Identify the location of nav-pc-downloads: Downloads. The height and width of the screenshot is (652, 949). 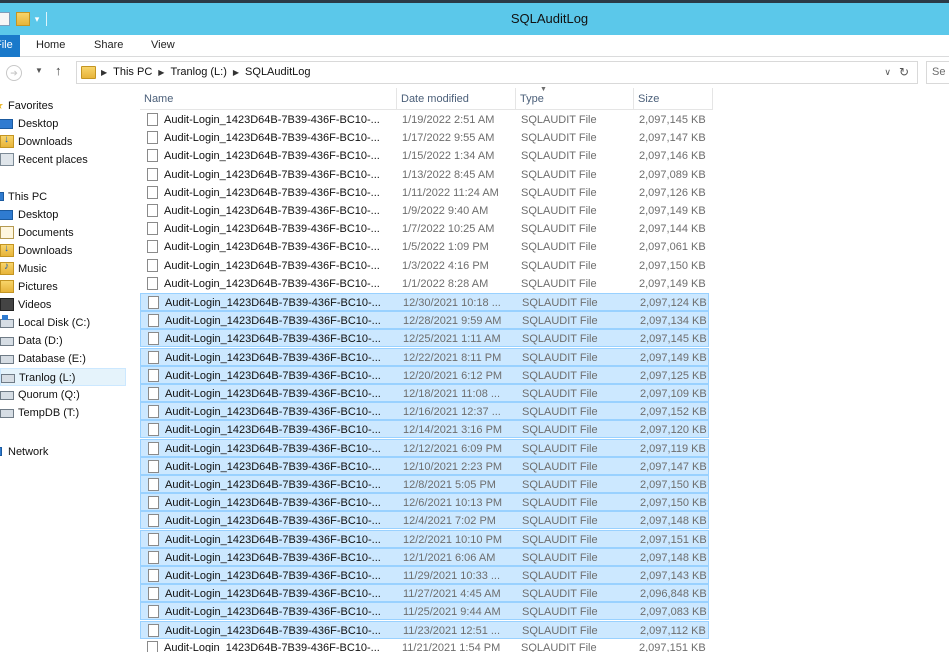
(63, 251).